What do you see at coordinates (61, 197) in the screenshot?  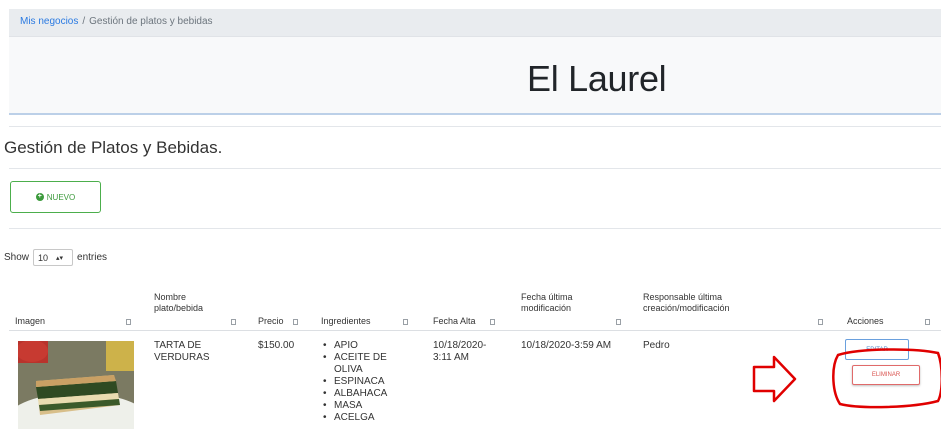 I see `new-button-label: NUEVO` at bounding box center [61, 197].